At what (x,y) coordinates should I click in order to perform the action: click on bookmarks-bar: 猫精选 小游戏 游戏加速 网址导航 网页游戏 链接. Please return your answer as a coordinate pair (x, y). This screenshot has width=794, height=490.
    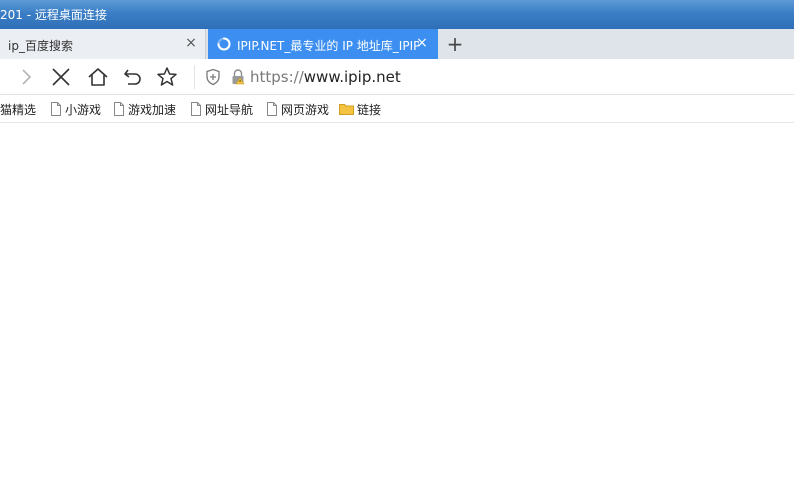
    Looking at the image, I should click on (397, 109).